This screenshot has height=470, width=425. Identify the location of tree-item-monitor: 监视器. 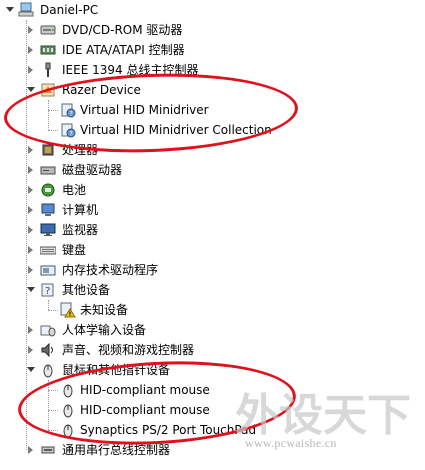
(100, 230).